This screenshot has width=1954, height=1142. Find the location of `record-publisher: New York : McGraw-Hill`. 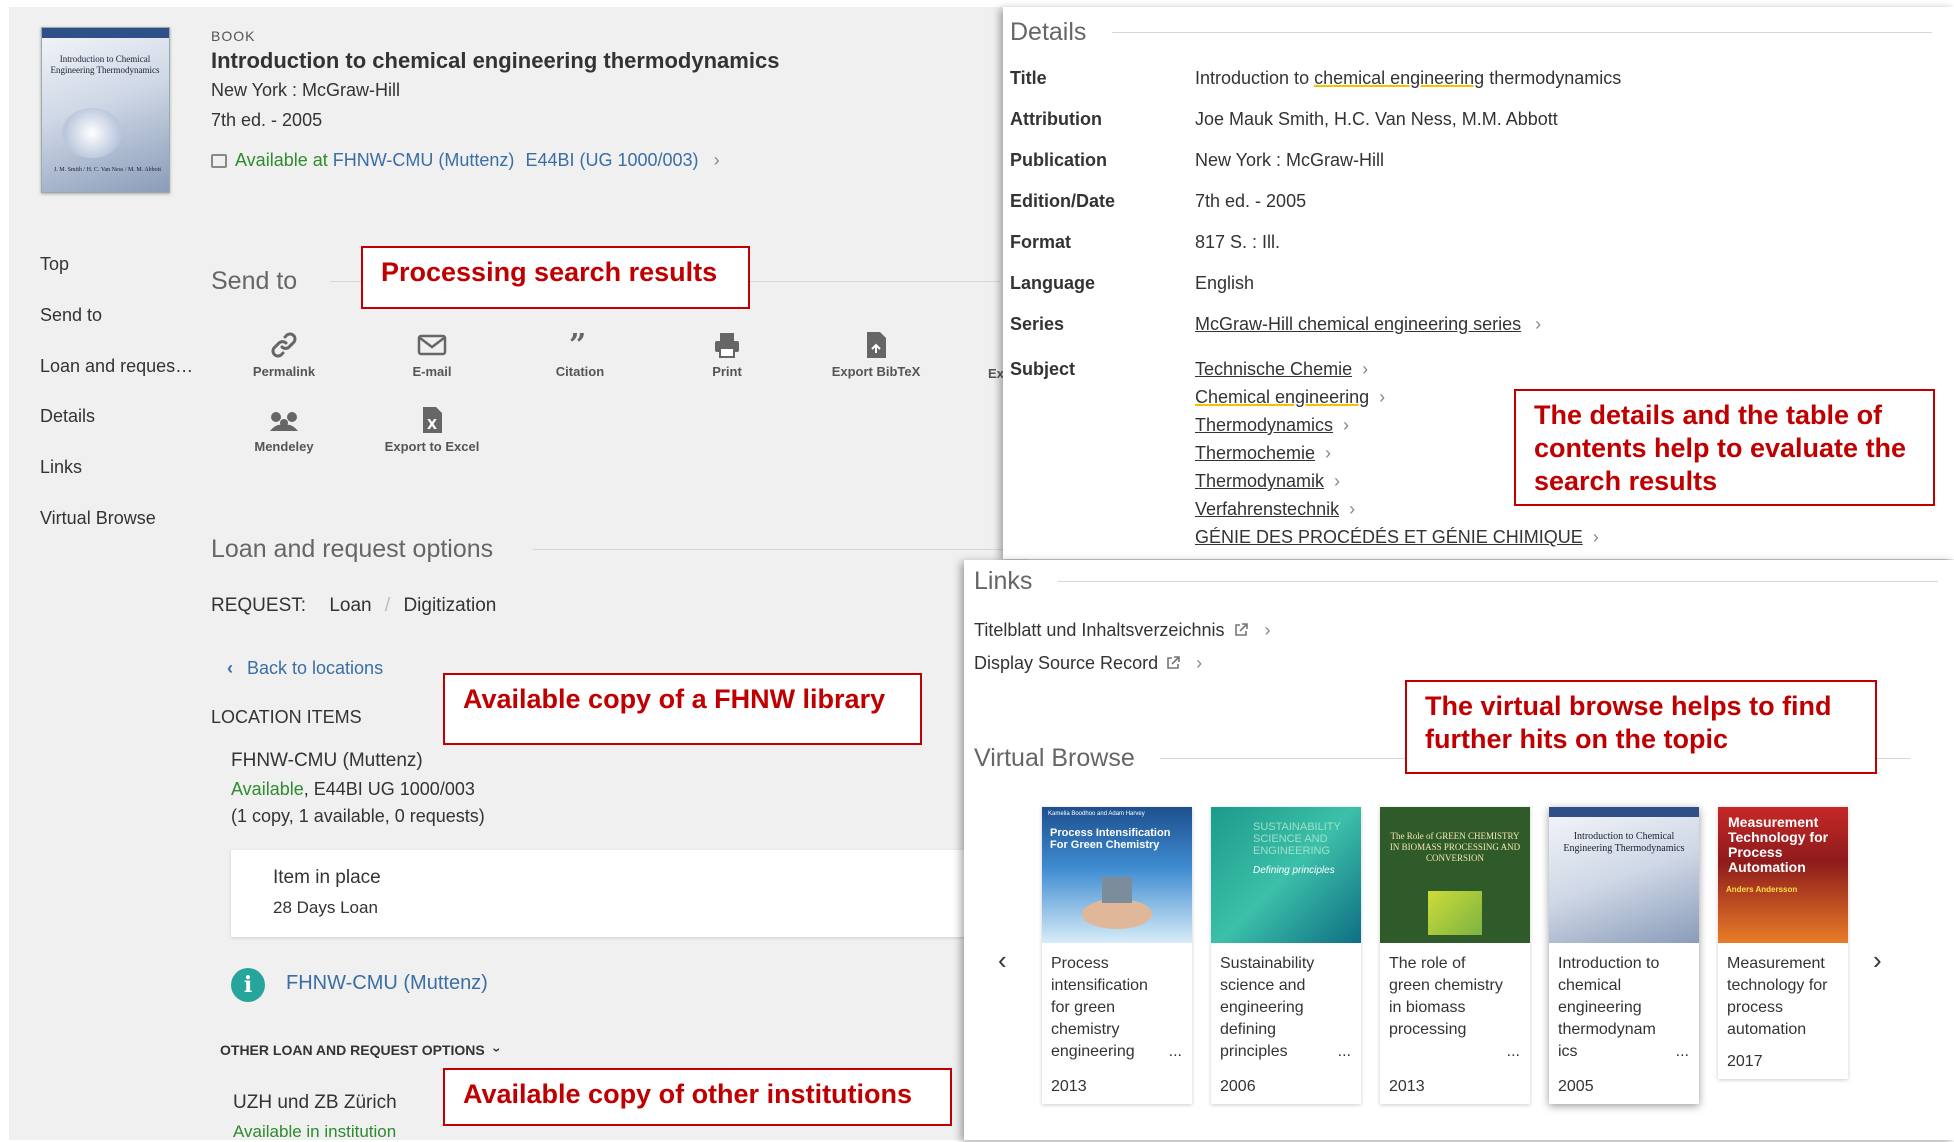

record-publisher: New York : McGraw-Hill is located at coordinates (306, 90).